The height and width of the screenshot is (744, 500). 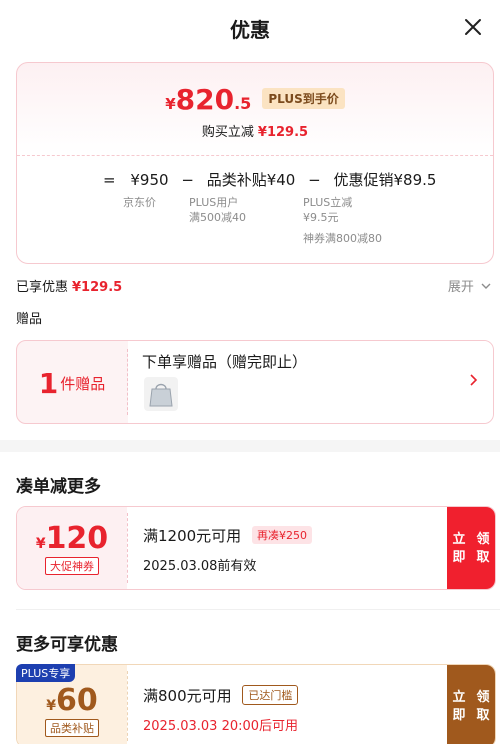 I want to click on item3-sub-line1: PLUS立减, so click(x=328, y=202).